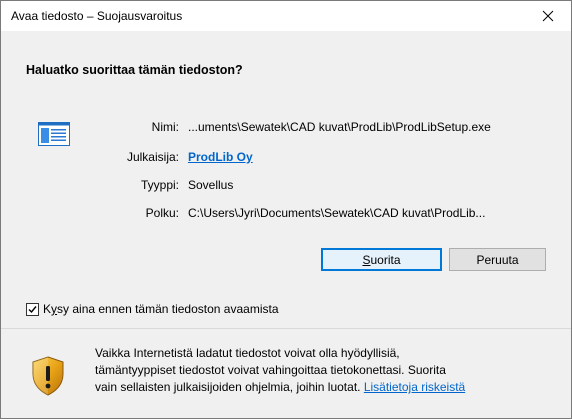 The height and width of the screenshot is (419, 572). What do you see at coordinates (286, 158) in the screenshot?
I see `detail-row-publisher: Julkaisija: ProdLib Oy` at bounding box center [286, 158].